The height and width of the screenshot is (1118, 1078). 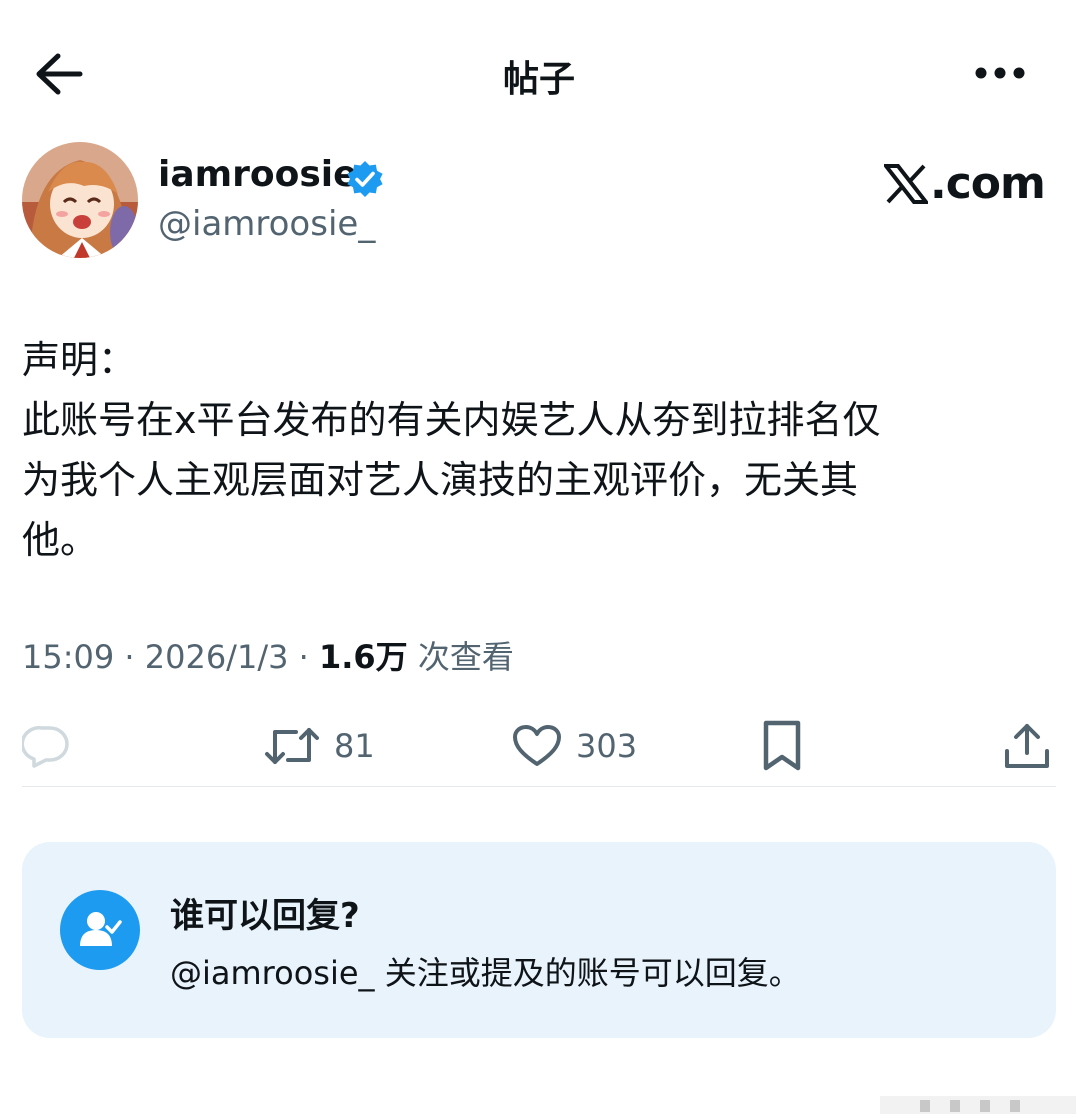 I want to click on x-watermark: .com, so click(x=965, y=185).